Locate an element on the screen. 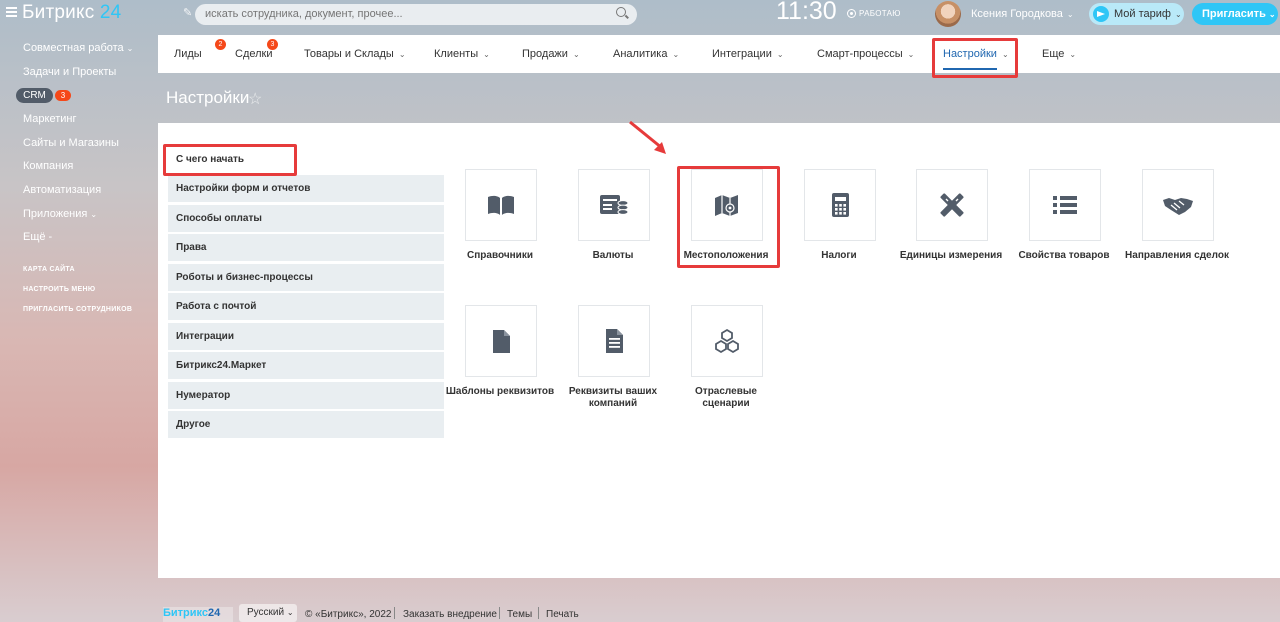  tab-analytics: Аналитика ⌄ is located at coordinates (646, 54).